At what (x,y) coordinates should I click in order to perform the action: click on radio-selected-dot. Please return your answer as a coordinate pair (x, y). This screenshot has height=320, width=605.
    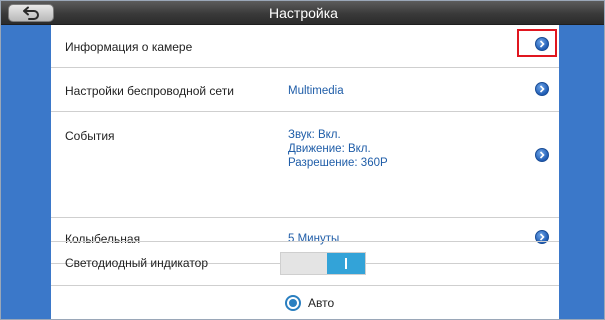
    Looking at the image, I should click on (293, 303).